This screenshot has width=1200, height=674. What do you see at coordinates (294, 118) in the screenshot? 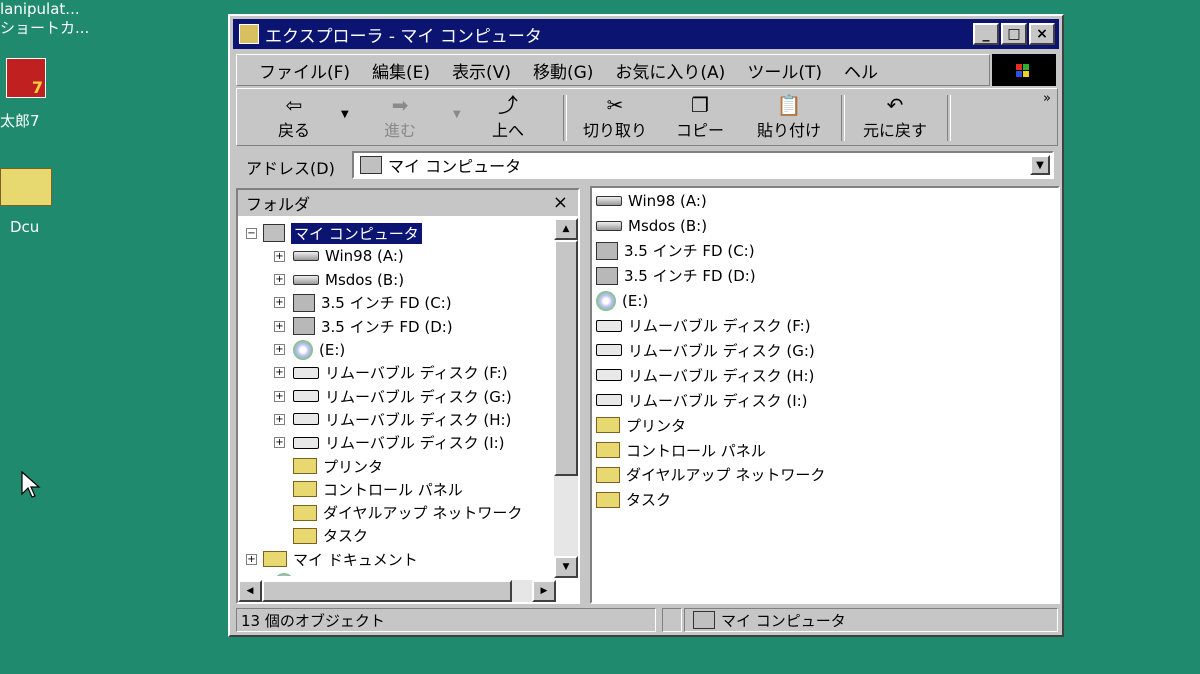
I see `back-button: ⇦ 戻る` at bounding box center [294, 118].